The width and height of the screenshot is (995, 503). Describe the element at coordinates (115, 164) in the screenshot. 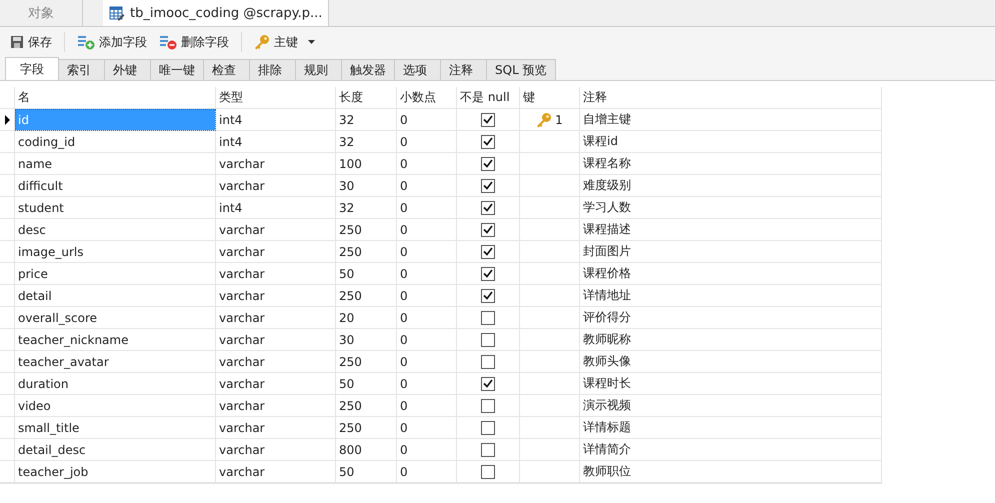

I see `table-cell: name` at that location.